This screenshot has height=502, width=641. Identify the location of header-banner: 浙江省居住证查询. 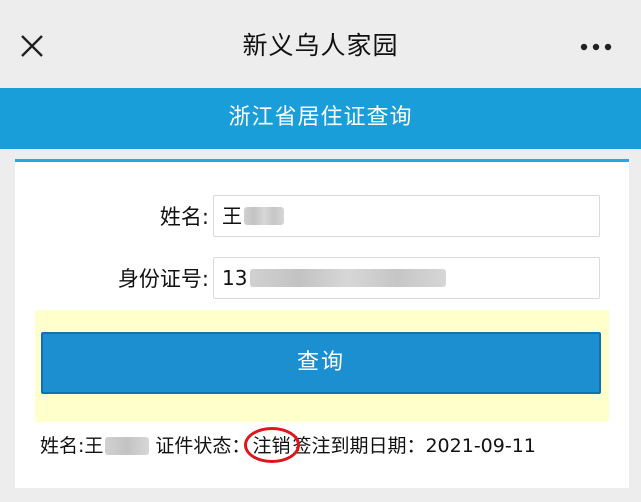
(320, 118).